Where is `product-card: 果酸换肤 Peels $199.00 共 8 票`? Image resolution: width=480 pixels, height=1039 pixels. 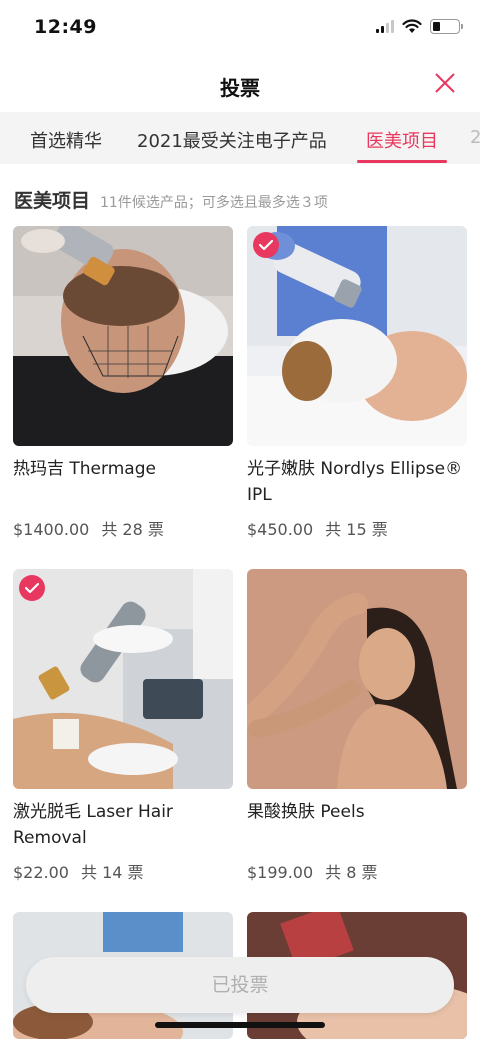 product-card: 果酸换肤 Peels $199.00 共 8 票 is located at coordinates (357, 725).